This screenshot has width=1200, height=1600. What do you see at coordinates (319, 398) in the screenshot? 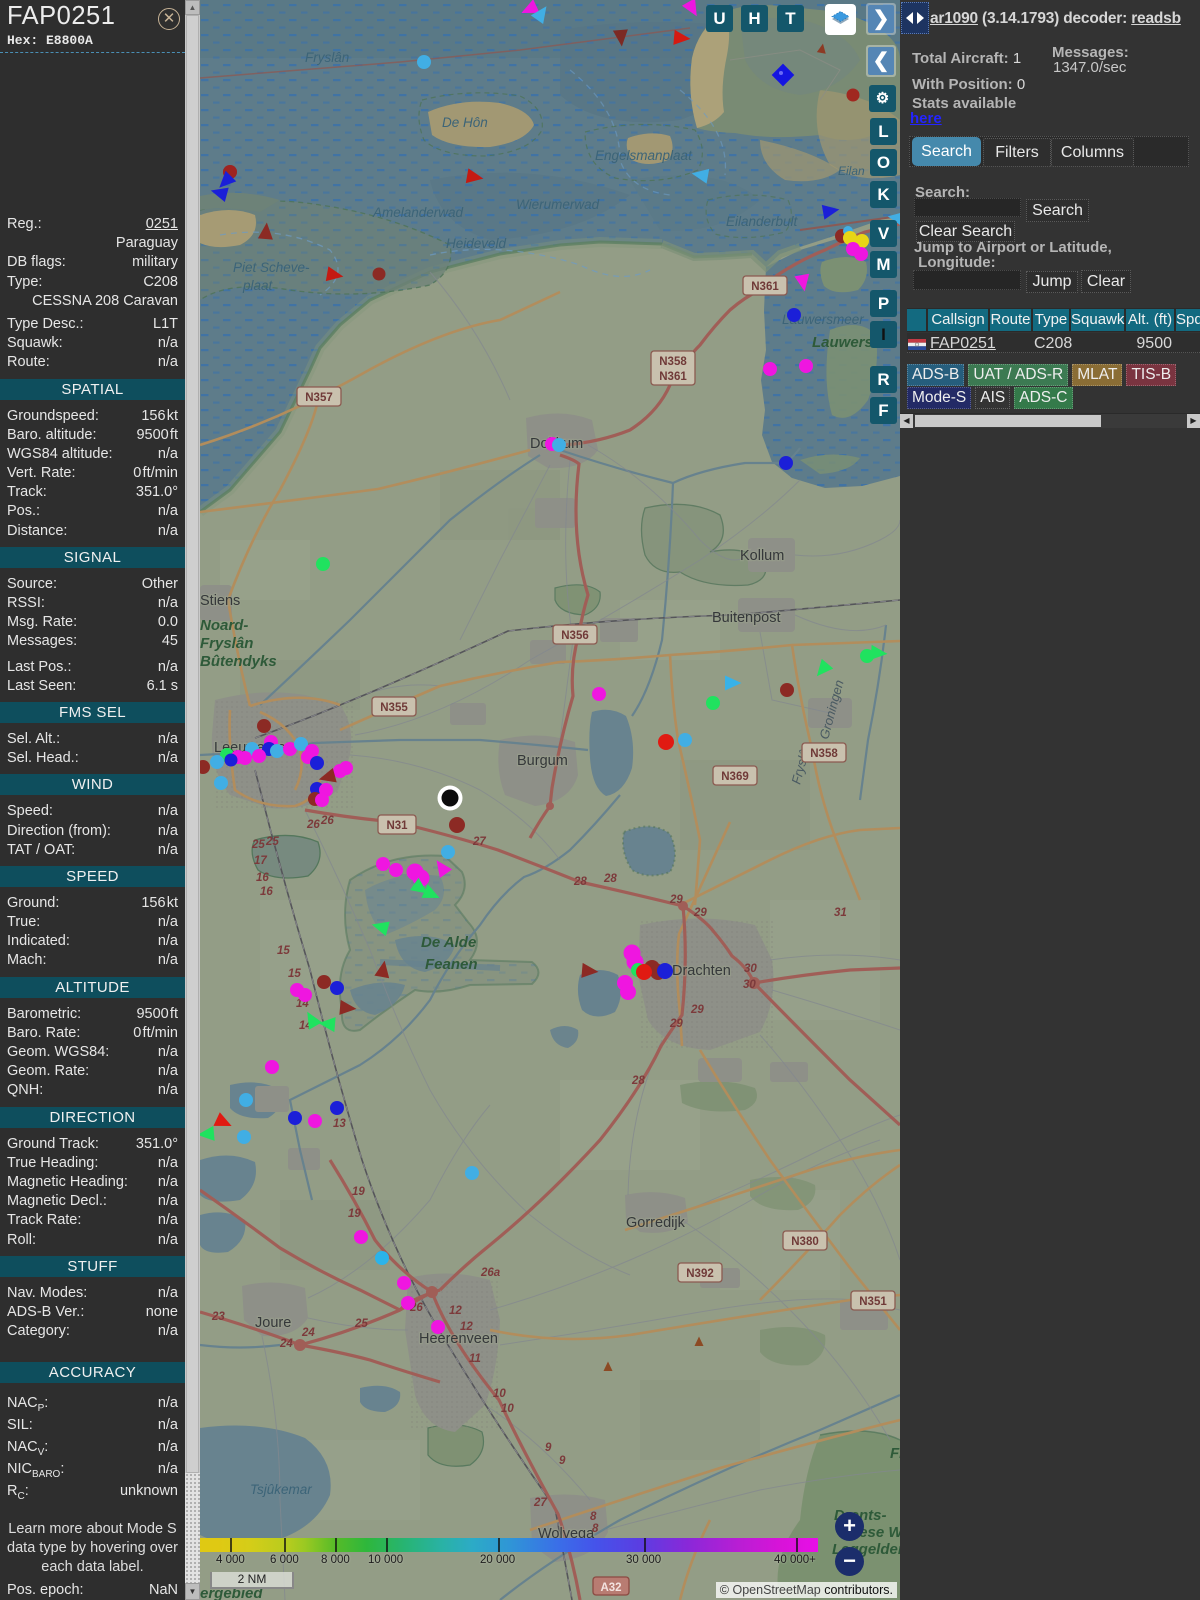
I see `svg-text: N357` at bounding box center [319, 398].